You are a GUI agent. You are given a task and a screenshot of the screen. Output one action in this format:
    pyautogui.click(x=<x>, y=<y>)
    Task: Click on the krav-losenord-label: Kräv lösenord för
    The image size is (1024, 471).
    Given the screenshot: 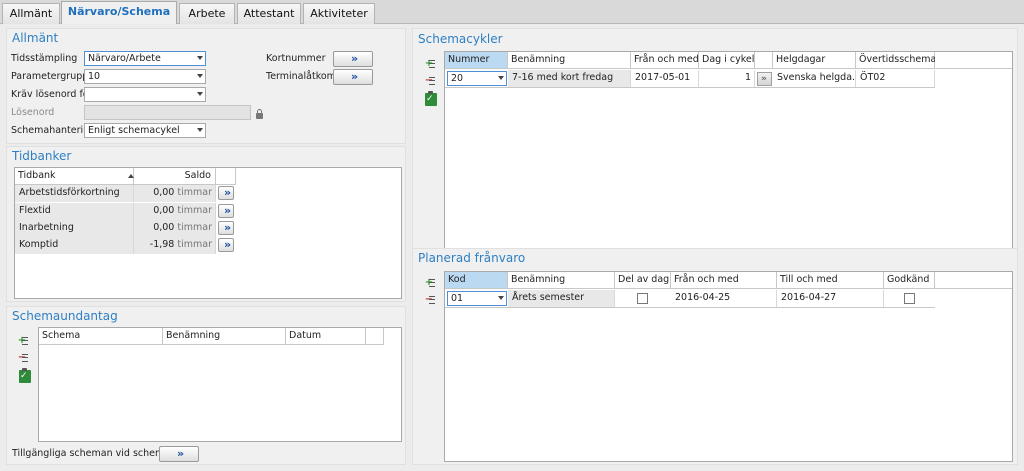 What is the action you would take?
    pyautogui.click(x=52, y=94)
    